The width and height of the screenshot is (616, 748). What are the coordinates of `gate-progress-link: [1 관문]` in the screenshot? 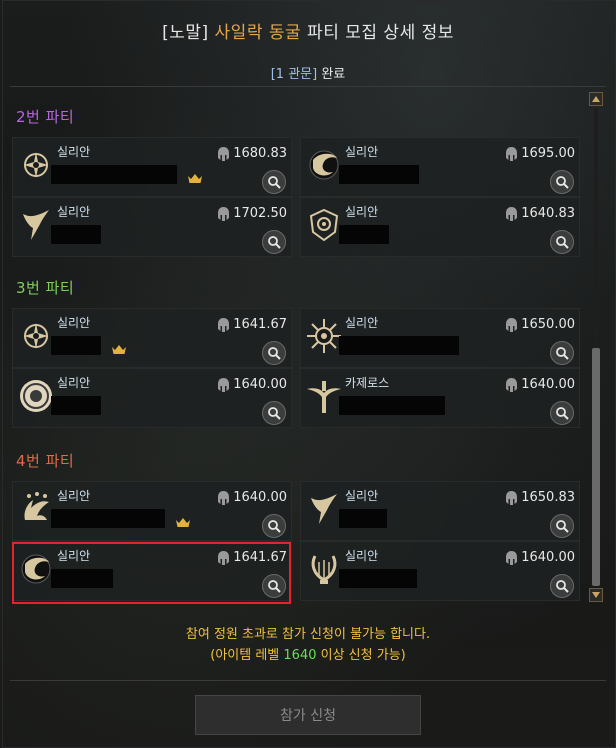 It's located at (294, 74).